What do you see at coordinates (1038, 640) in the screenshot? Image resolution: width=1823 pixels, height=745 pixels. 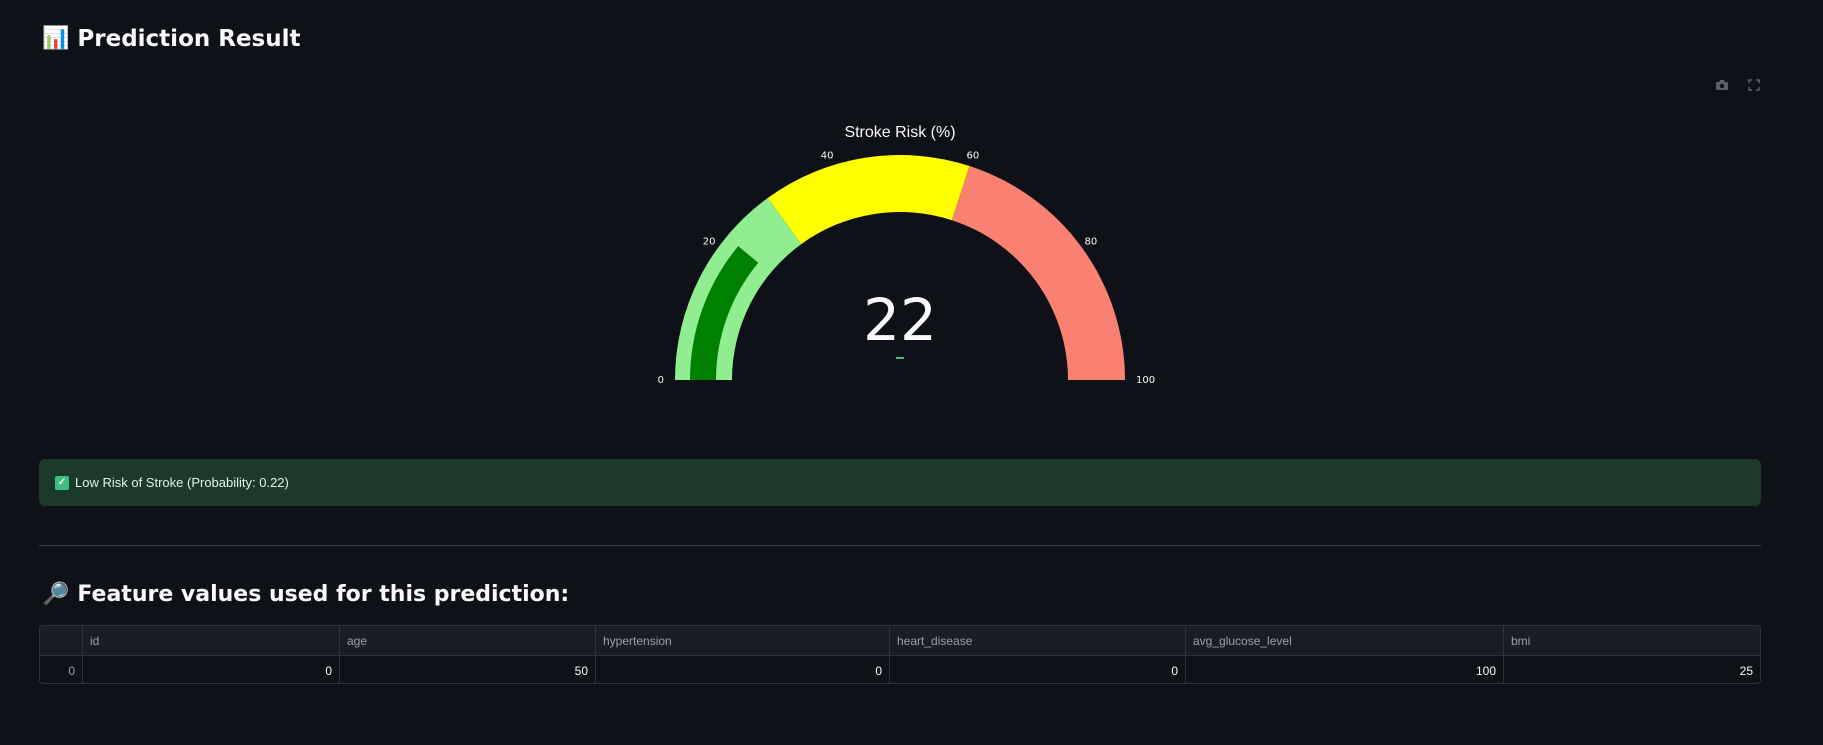 I see `column-header-heart-disease: heart_disease` at bounding box center [1038, 640].